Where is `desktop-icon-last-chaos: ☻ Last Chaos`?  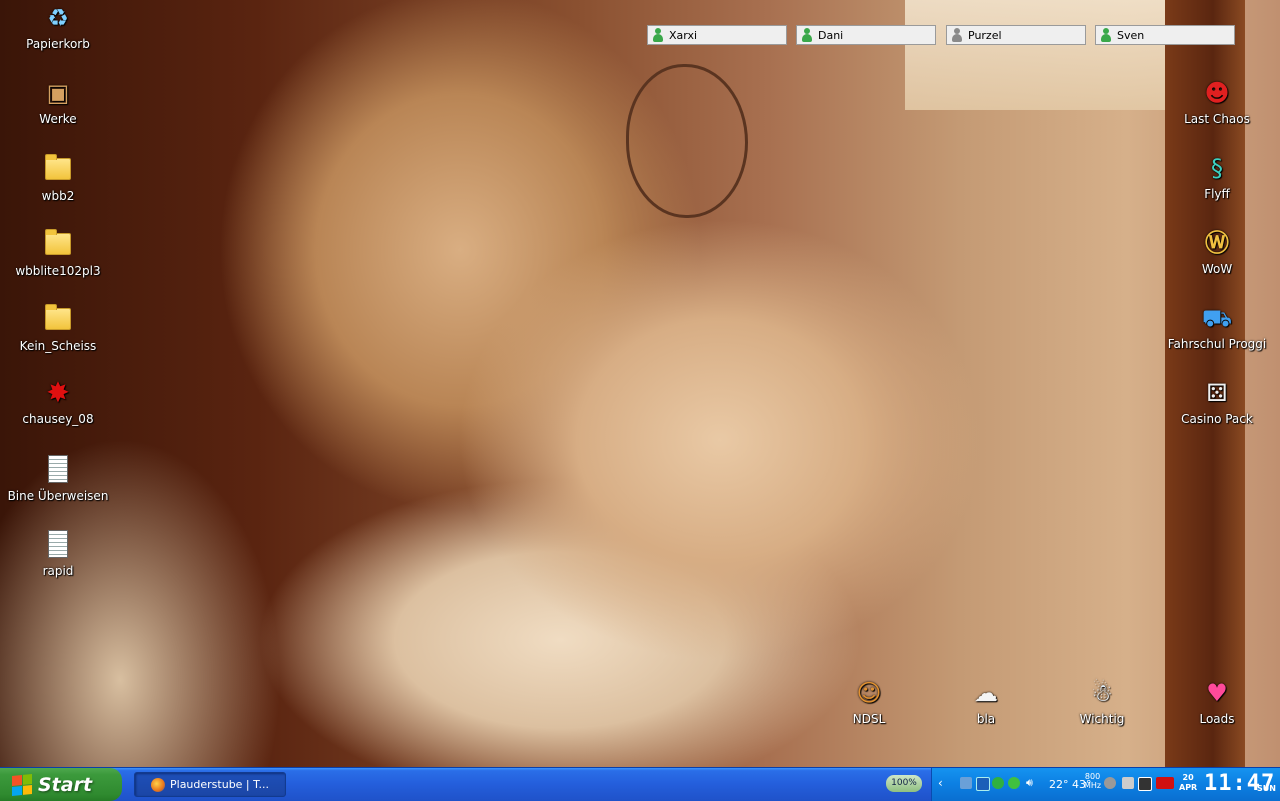 desktop-icon-last-chaos: ☻ Last Chaos is located at coordinates (1217, 101).